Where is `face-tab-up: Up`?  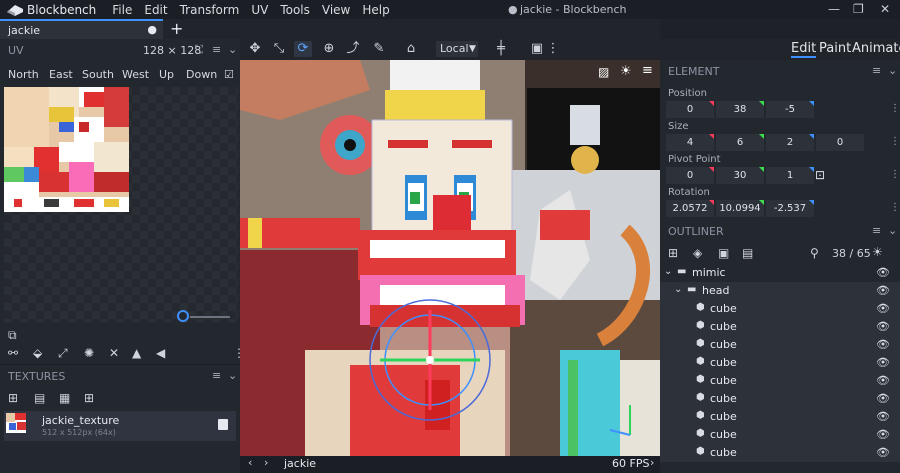 face-tab-up: Up is located at coordinates (166, 74).